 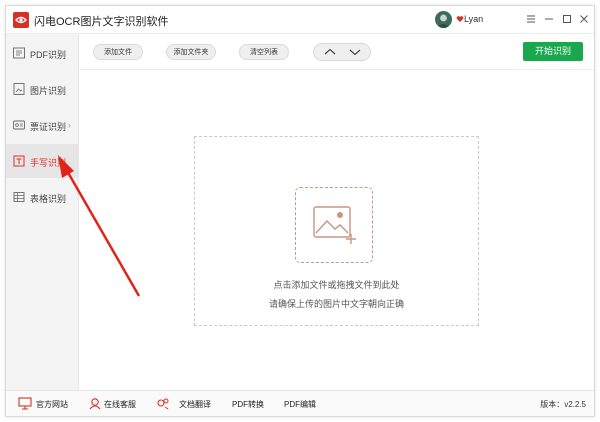 I want to click on footer-bar: 官方网站 在线客服 文档翻译 PDF转换 PDF编辑 版本：v2.2.5, so click(x=300, y=403).